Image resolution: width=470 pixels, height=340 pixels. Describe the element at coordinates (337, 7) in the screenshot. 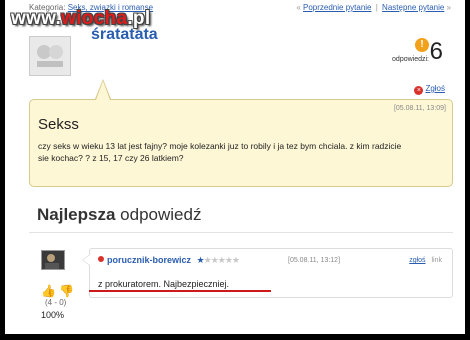

I see `prev-question-link: Poprzednie pytanie` at that location.